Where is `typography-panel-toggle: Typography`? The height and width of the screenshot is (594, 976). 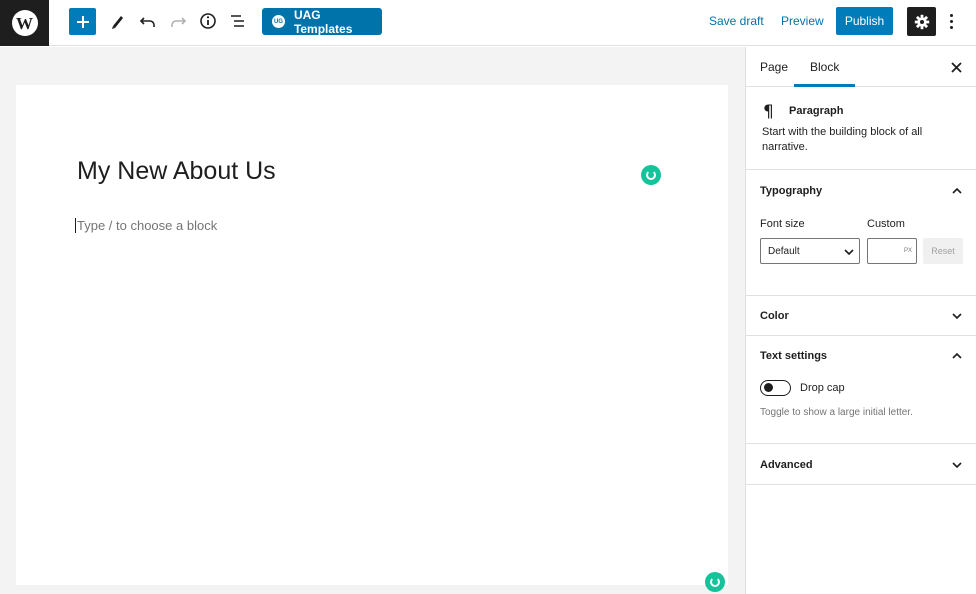
typography-panel-toggle: Typography is located at coordinates (861, 191).